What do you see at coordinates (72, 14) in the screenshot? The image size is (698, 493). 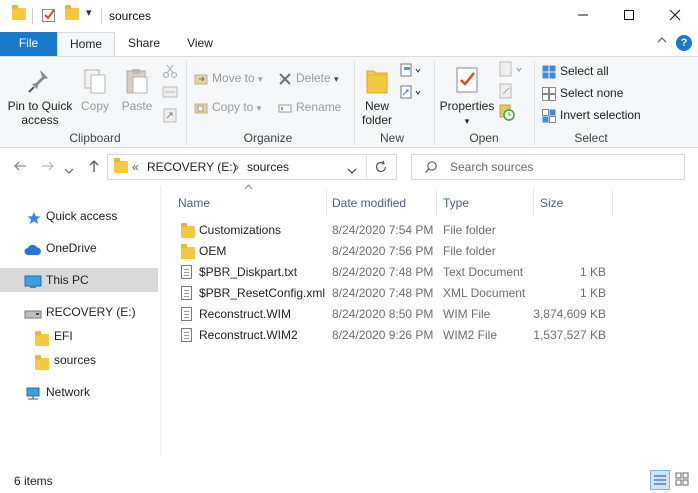 I see `new-folder-quick-icon` at bounding box center [72, 14].